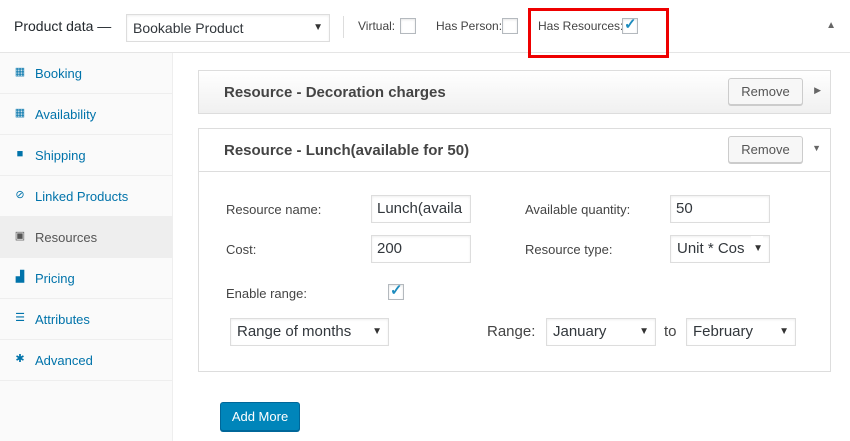 The image size is (850, 441). What do you see at coordinates (817, 90) in the screenshot?
I see `chevron-right-icon: ▶` at bounding box center [817, 90].